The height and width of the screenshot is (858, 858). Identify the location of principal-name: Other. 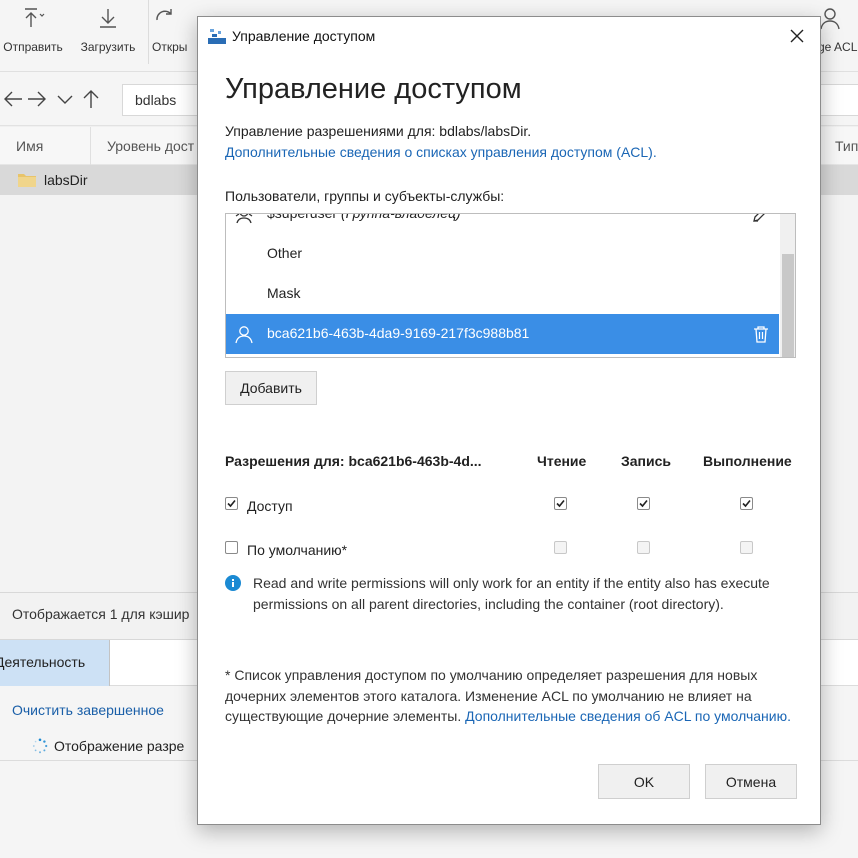
(285, 253).